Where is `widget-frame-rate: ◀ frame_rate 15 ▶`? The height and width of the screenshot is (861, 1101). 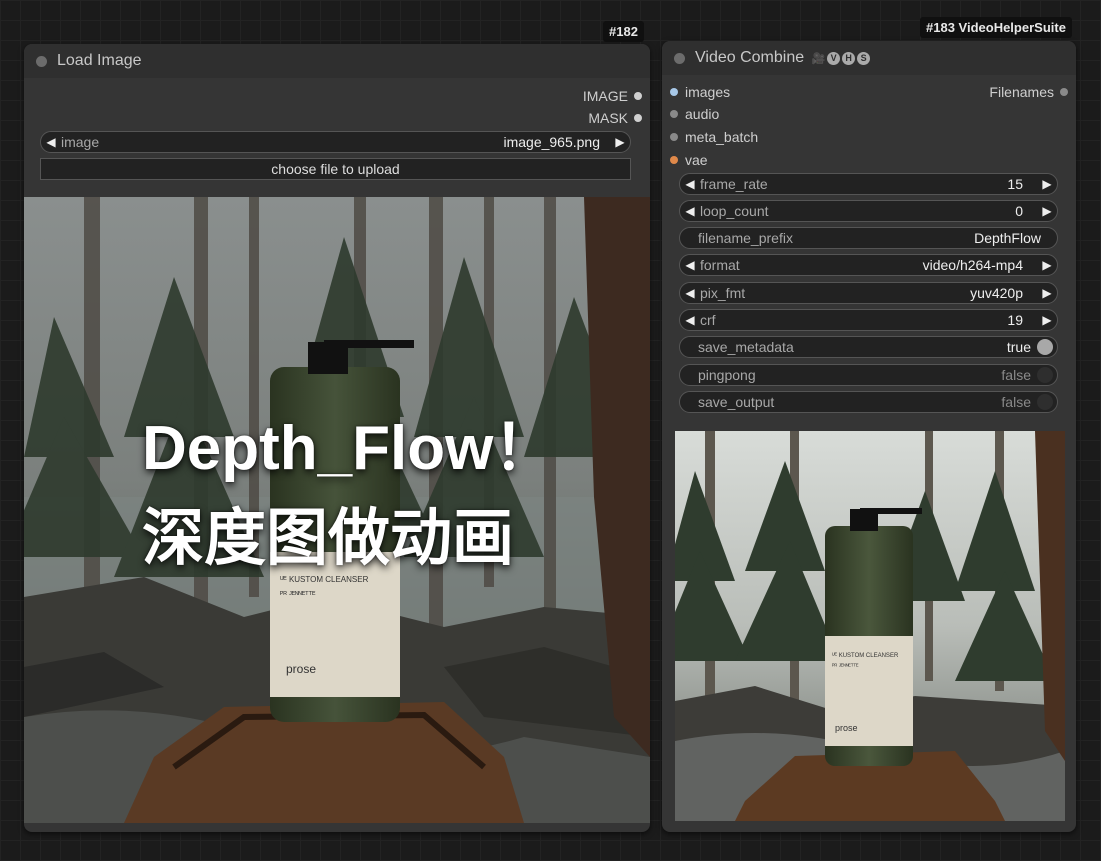
widget-frame-rate: ◀ frame_rate 15 ▶ is located at coordinates (868, 184).